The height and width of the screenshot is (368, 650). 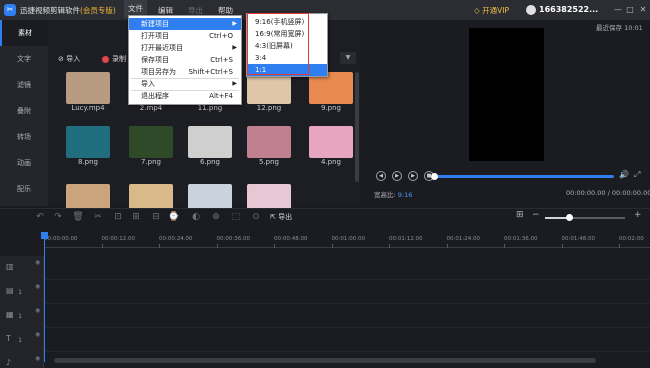 I want to click on track-type-icon: ▦, so click(x=10, y=314).